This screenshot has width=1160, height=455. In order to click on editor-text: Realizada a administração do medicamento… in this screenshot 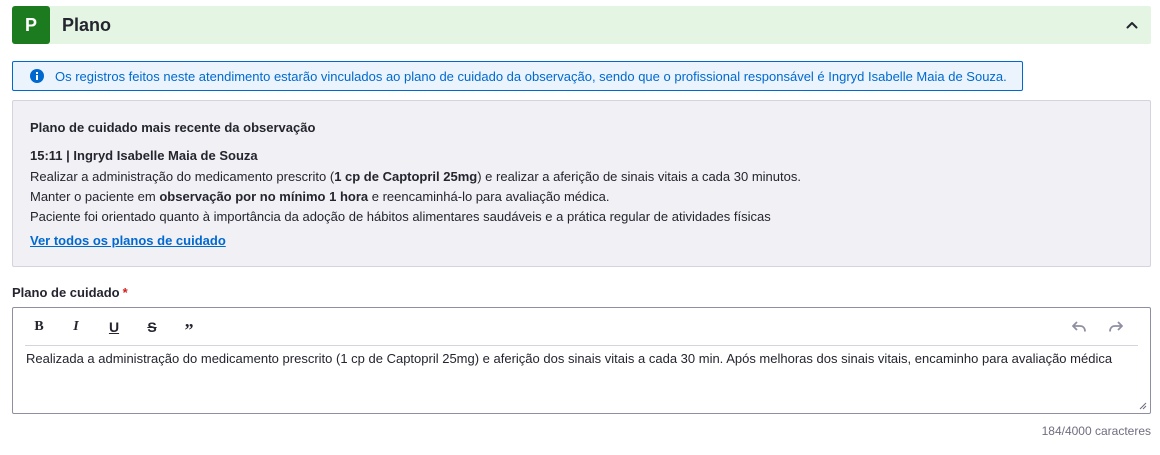, I will do `click(582, 359)`.